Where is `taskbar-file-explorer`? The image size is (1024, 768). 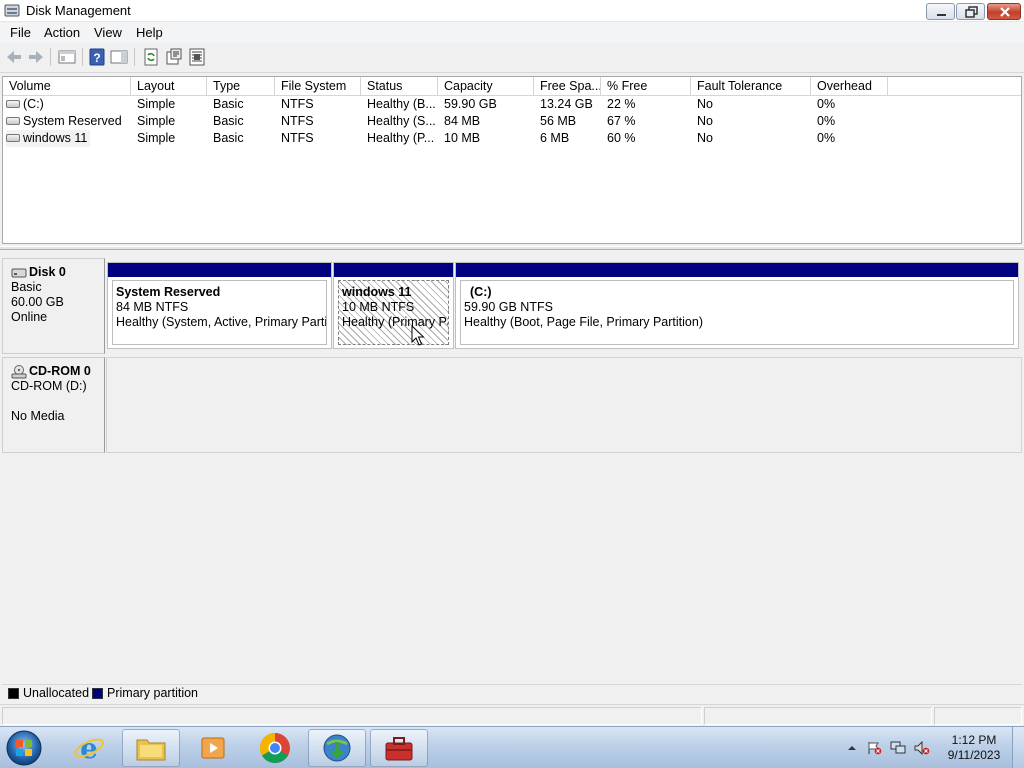 taskbar-file-explorer is located at coordinates (151, 748).